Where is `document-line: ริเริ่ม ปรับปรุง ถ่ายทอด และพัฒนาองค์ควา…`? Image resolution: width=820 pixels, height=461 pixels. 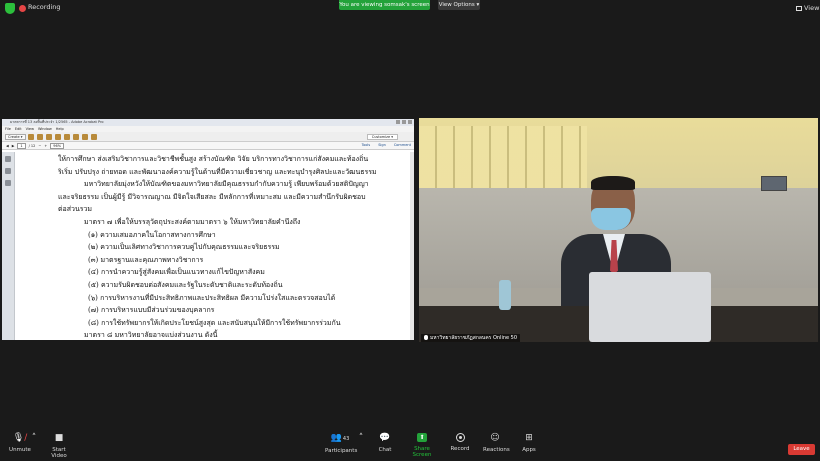 document-line: ริเริ่ม ปรับปรุง ถ่ายทอด และพัฒนาองค์ควา… is located at coordinates (217, 171).